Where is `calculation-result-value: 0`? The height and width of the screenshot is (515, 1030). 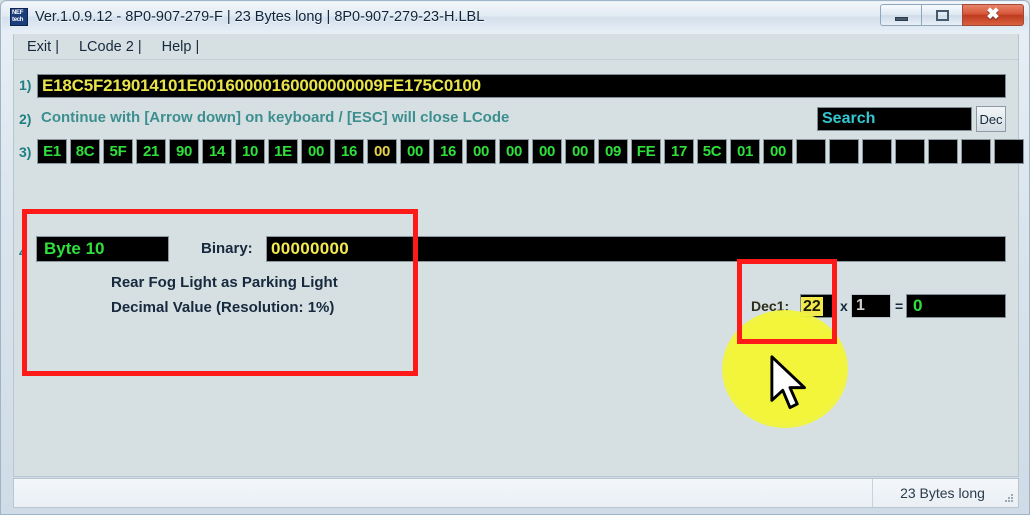 calculation-result-value: 0 is located at coordinates (918, 305).